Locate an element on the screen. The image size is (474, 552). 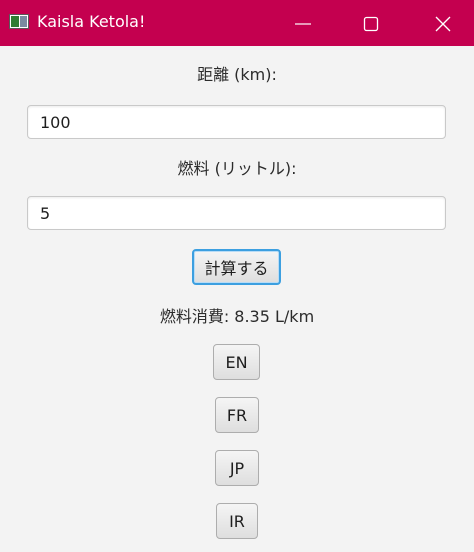
app-icon is located at coordinates (19, 21).